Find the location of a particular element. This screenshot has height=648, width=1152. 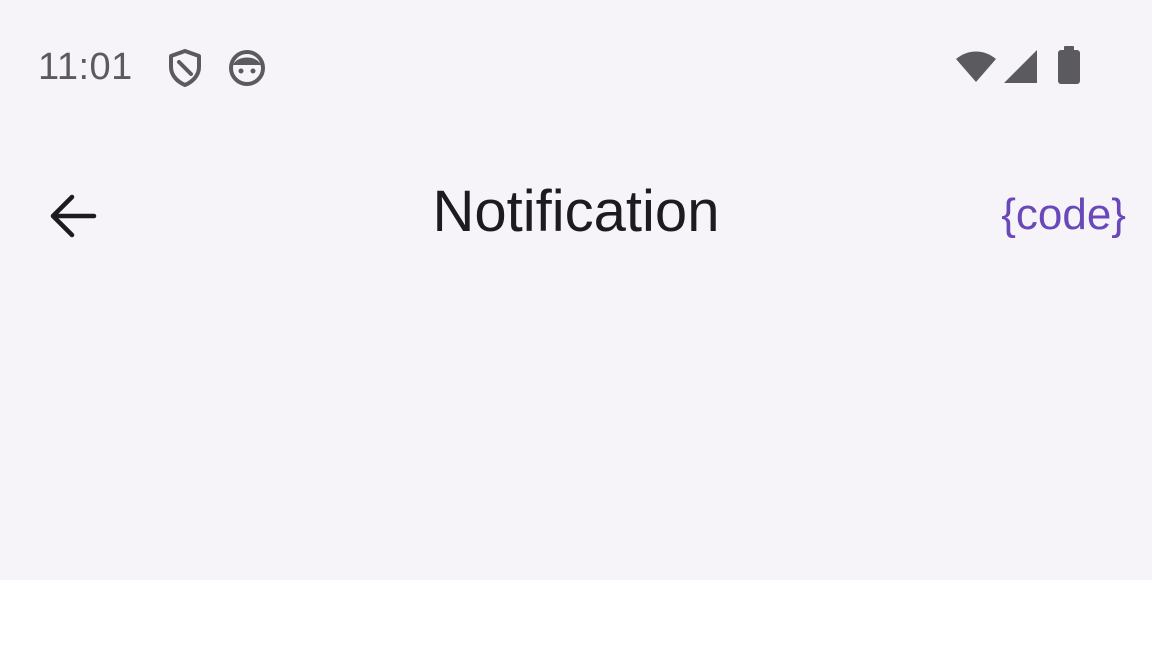

arrow-back-icon is located at coordinates (73, 216).